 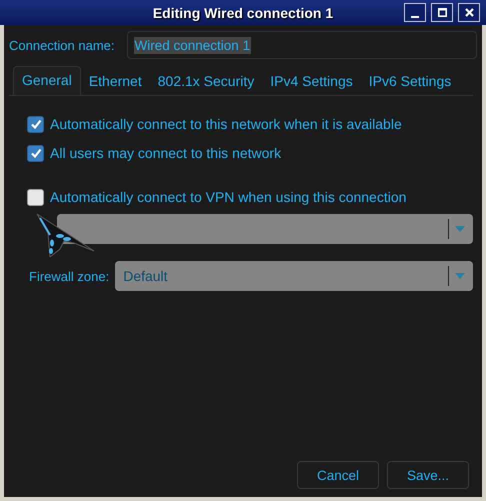 I want to click on window-title: Editing Wired connection 1, so click(x=243, y=12).